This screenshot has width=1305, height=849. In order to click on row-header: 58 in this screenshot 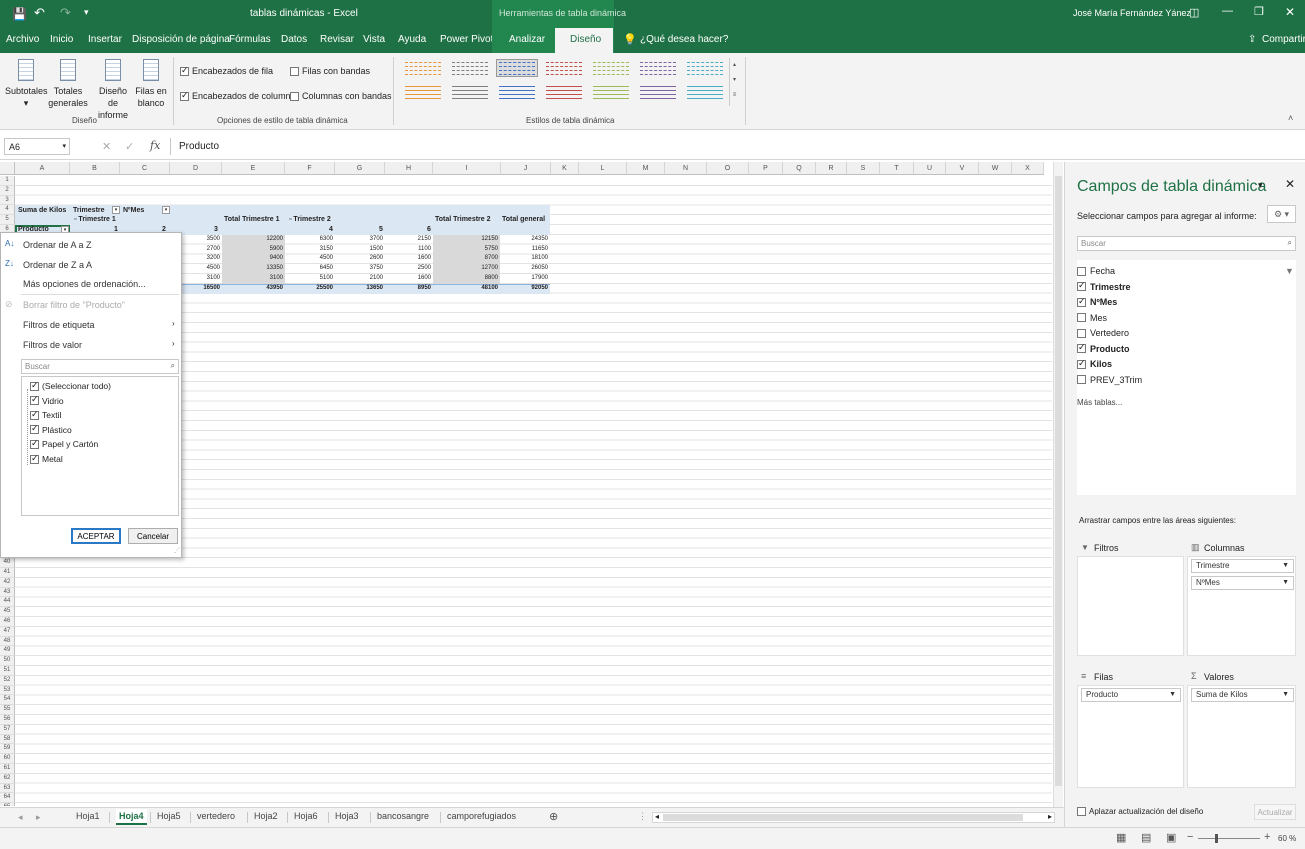, I will do `click(7, 739)`.